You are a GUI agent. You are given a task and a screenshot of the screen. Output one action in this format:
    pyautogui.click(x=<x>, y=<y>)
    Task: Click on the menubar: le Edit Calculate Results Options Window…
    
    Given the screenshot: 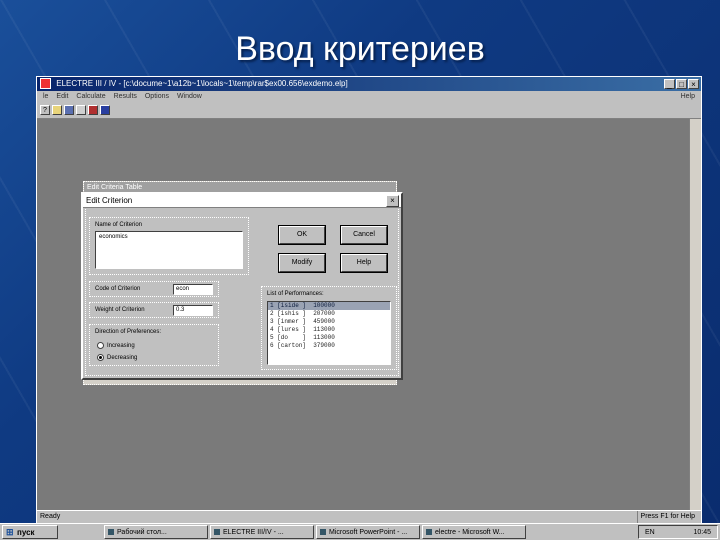 What is the action you would take?
    pyautogui.click(x=369, y=97)
    